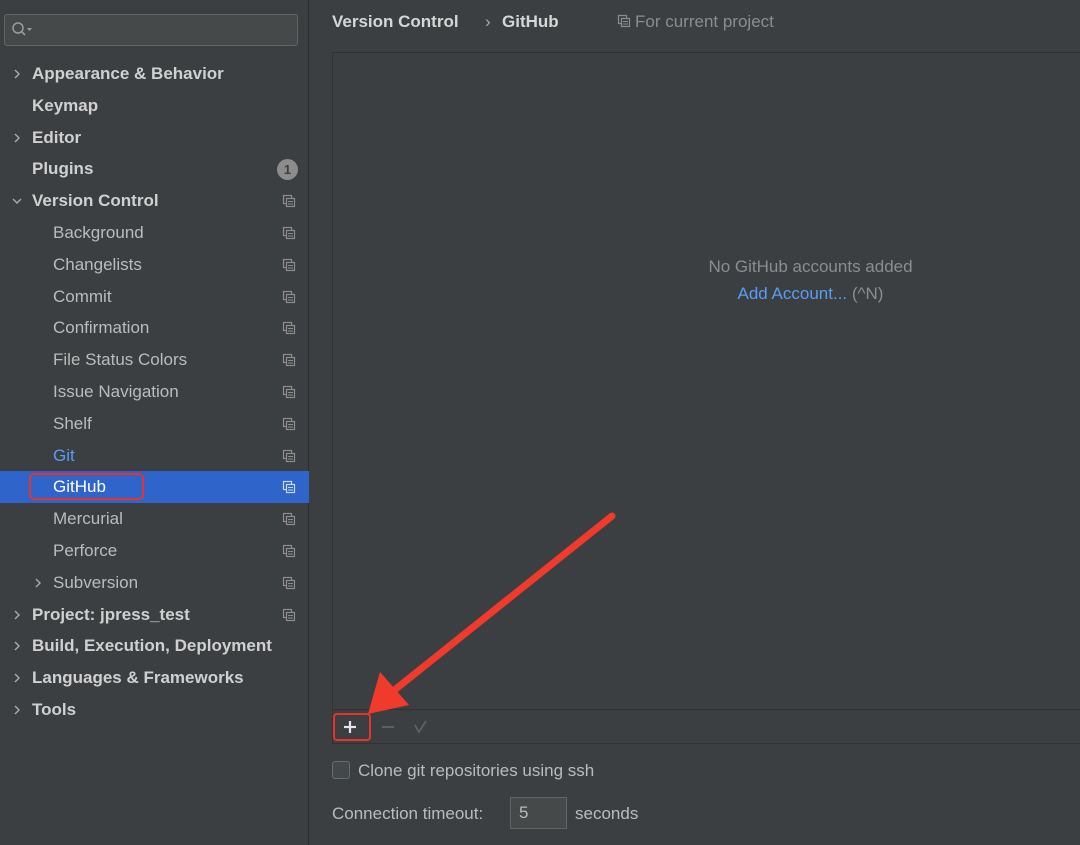 The width and height of the screenshot is (1080, 845). What do you see at coordinates (704, 21) in the screenshot?
I see `scope-label: For current project` at bounding box center [704, 21].